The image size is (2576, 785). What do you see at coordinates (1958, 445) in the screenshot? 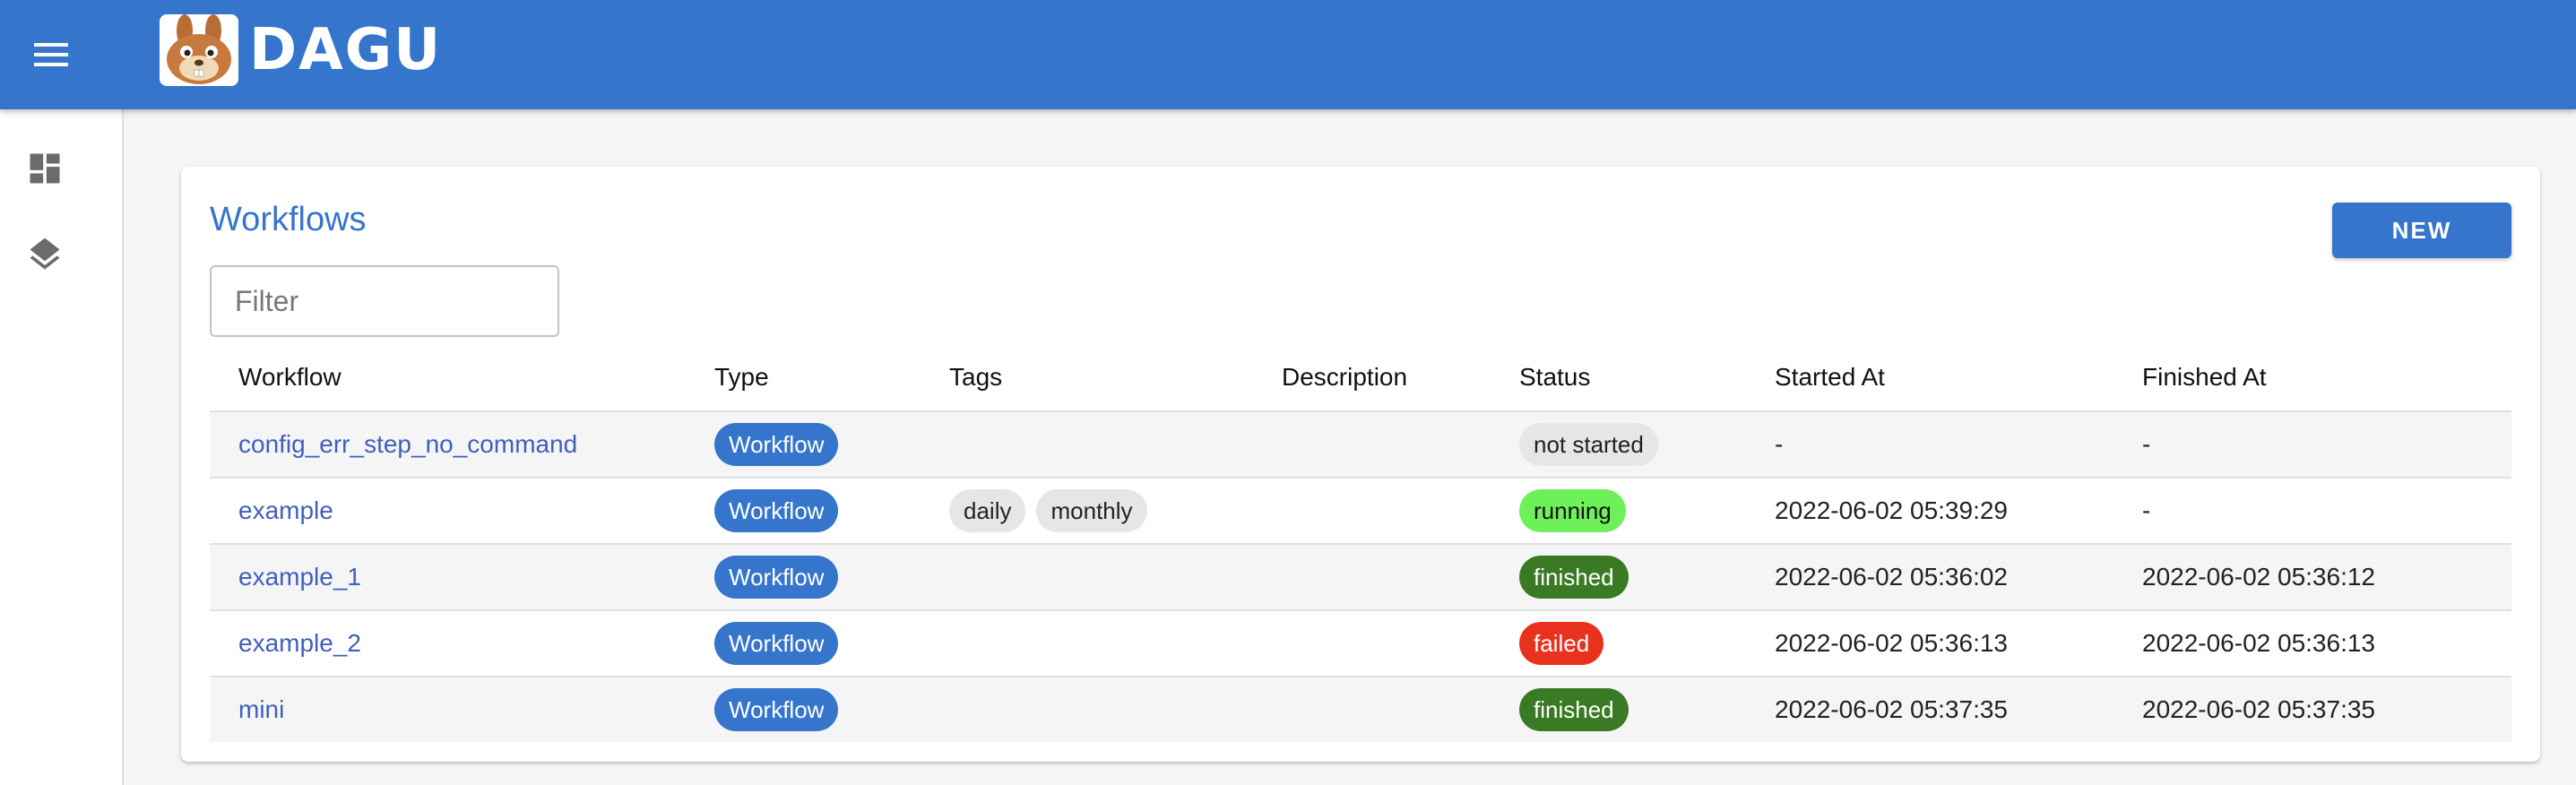
I see `started-at-cell: -` at bounding box center [1958, 445].